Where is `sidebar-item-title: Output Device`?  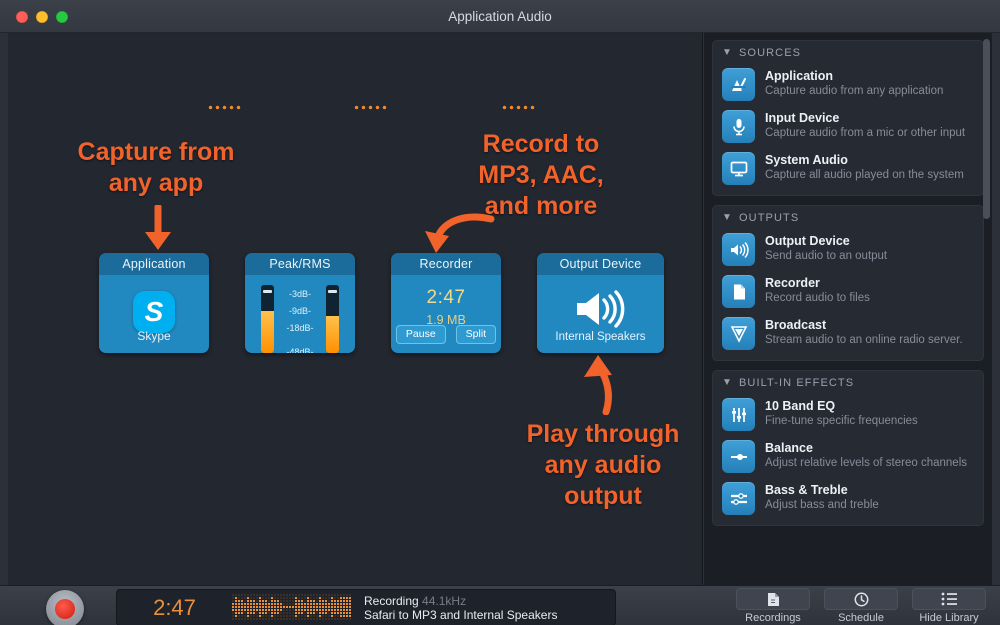 sidebar-item-title: Output Device is located at coordinates (807, 241).